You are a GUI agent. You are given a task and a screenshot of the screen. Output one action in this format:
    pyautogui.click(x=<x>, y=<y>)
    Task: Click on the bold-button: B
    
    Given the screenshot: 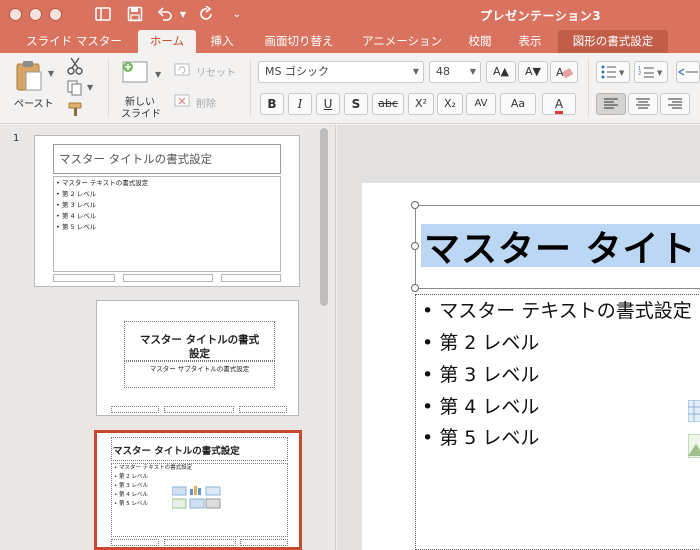 What is the action you would take?
    pyautogui.click(x=272, y=104)
    